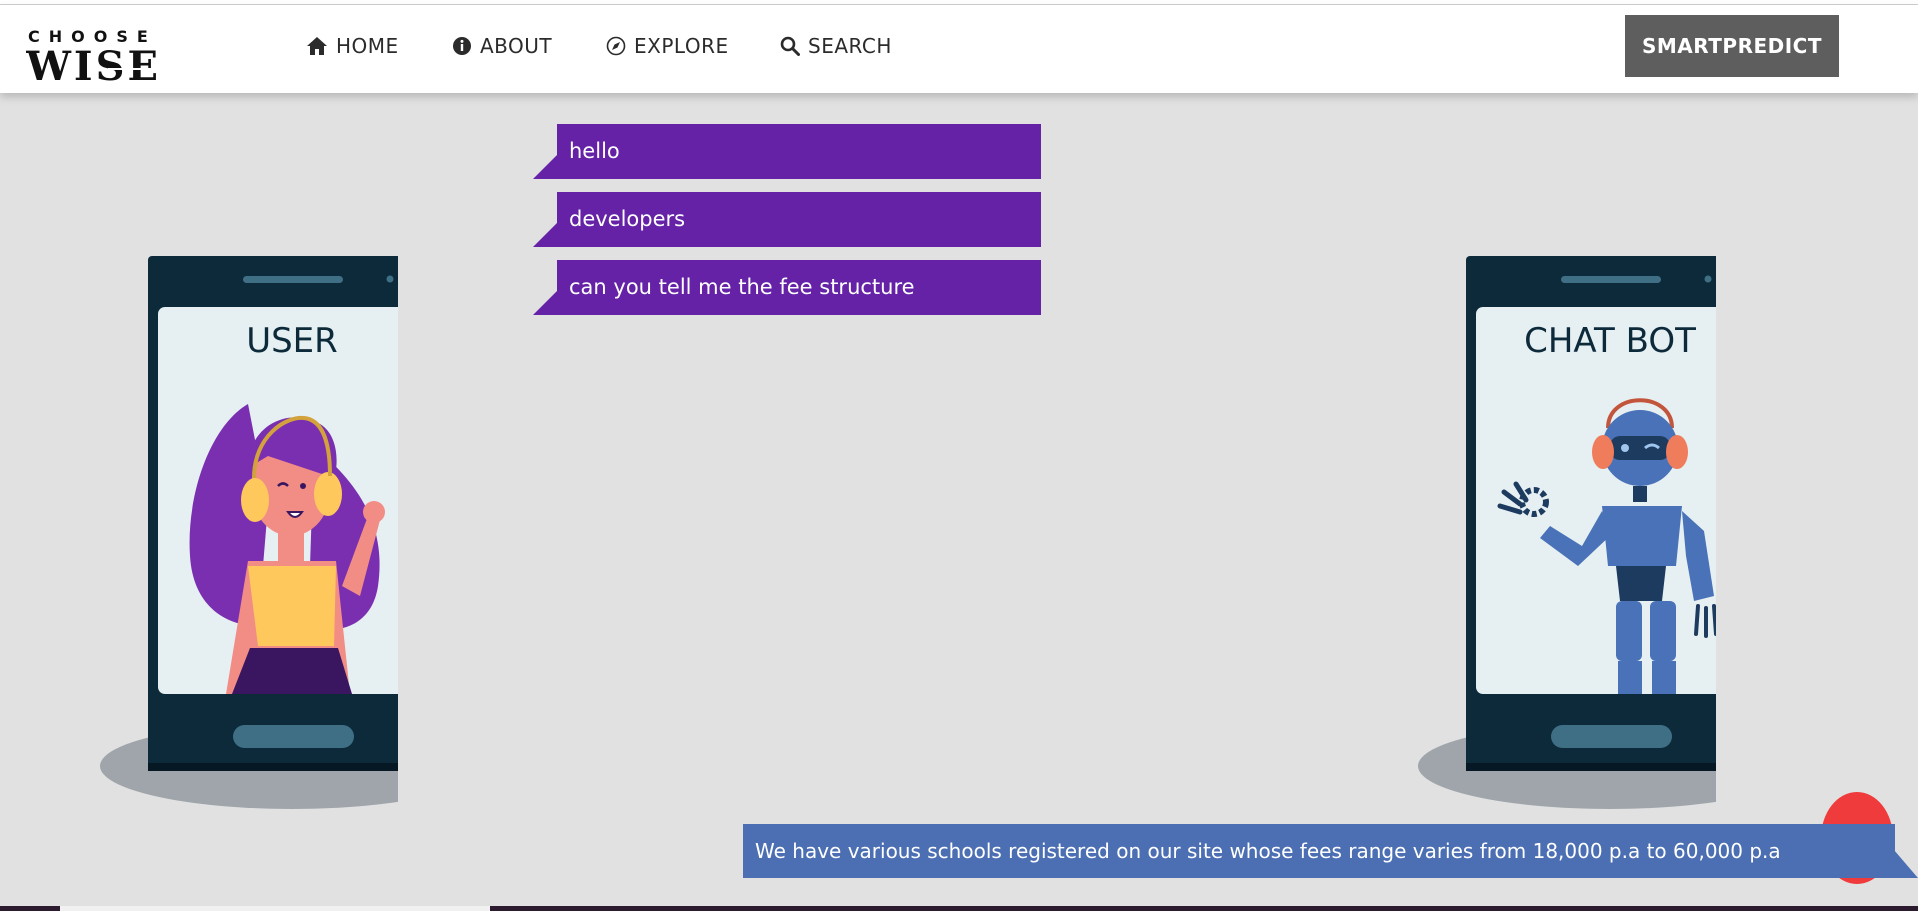 This screenshot has width=1918, height=911. I want to click on bot-bubble-tail, so click(1906, 864).